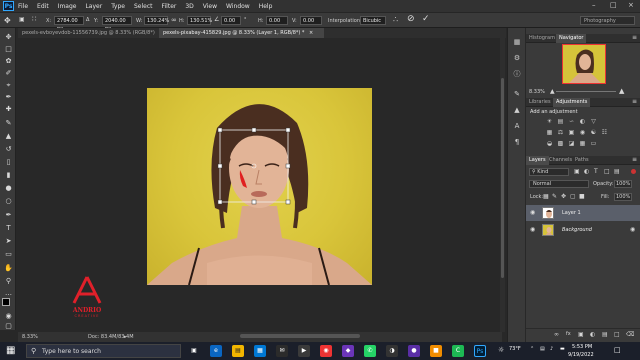 This screenshot has width=640, height=360. What do you see at coordinates (8, 85) in the screenshot?
I see `crop-tool-icon: ⌖` at bounding box center [8, 85].